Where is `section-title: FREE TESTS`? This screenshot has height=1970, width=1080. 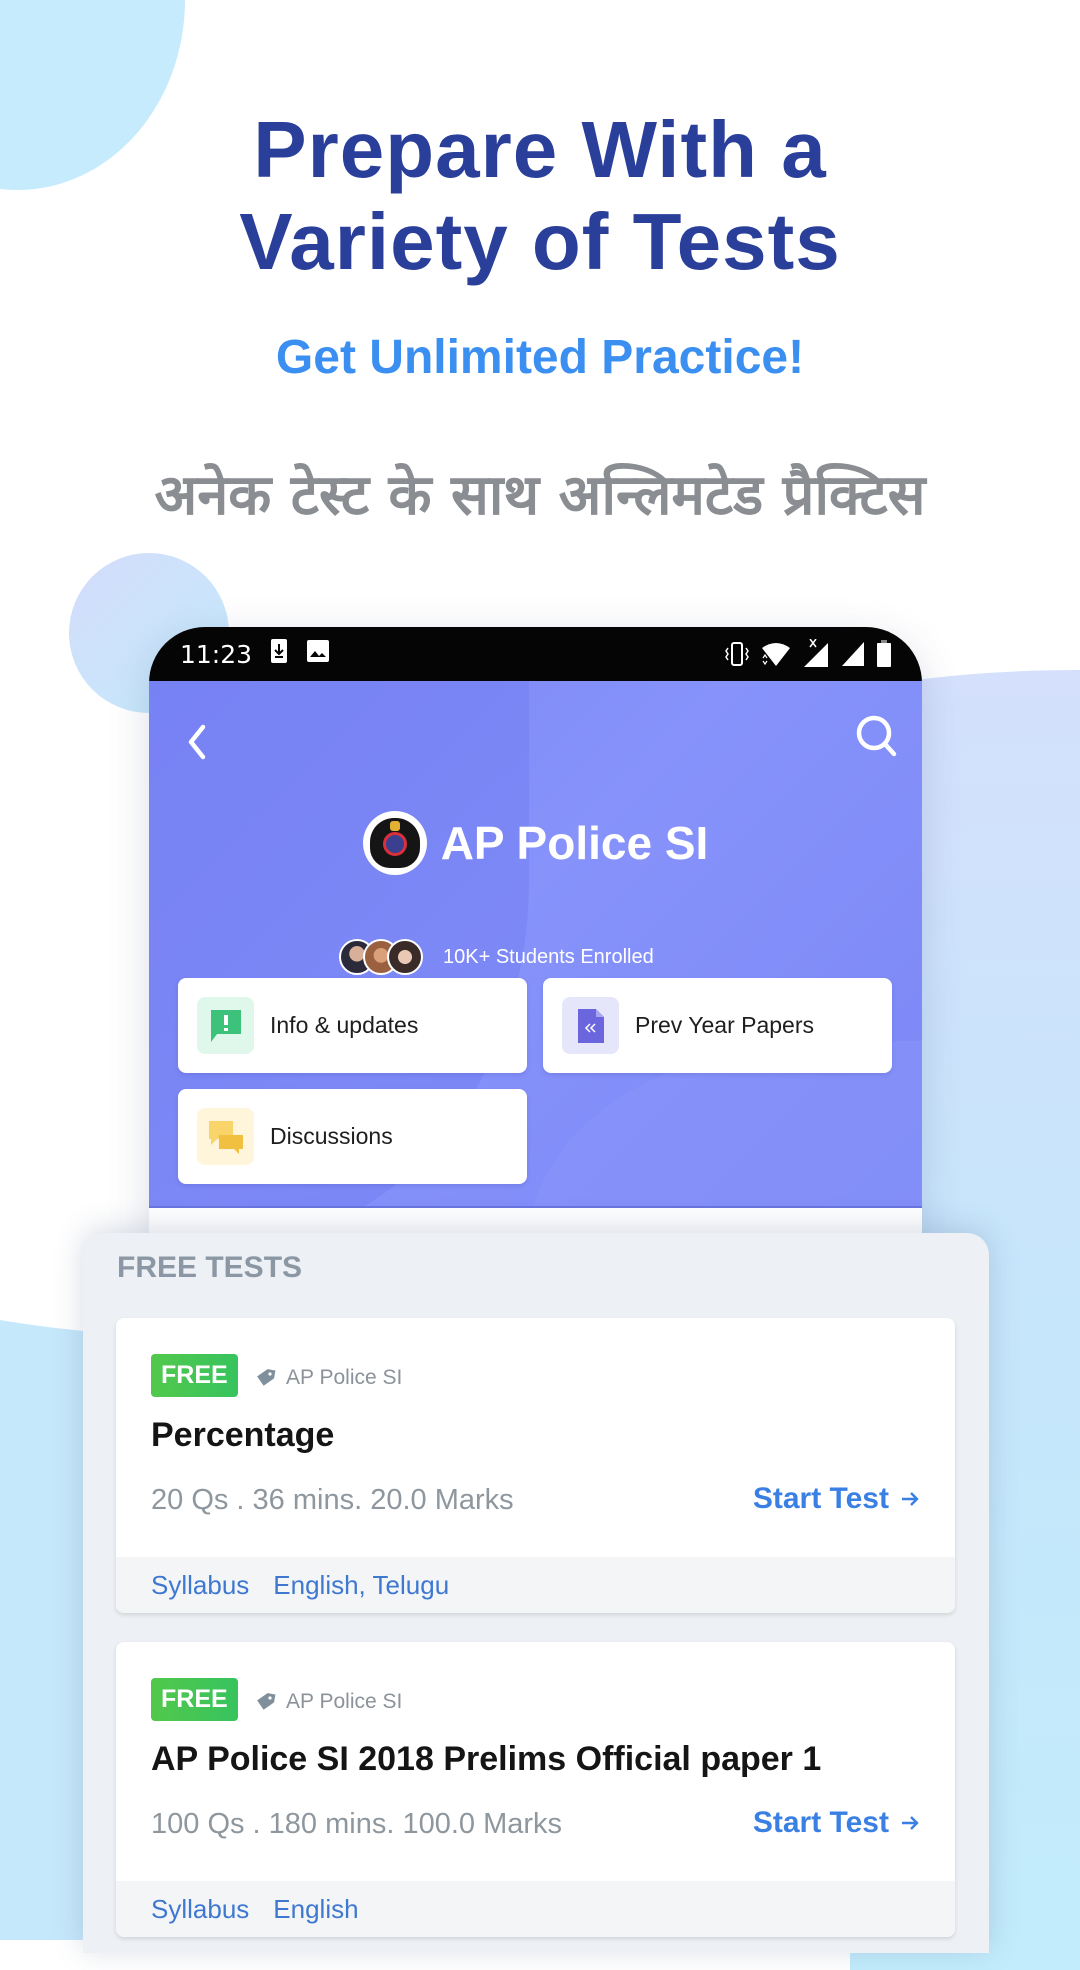 section-title: FREE TESTS is located at coordinates (210, 1267).